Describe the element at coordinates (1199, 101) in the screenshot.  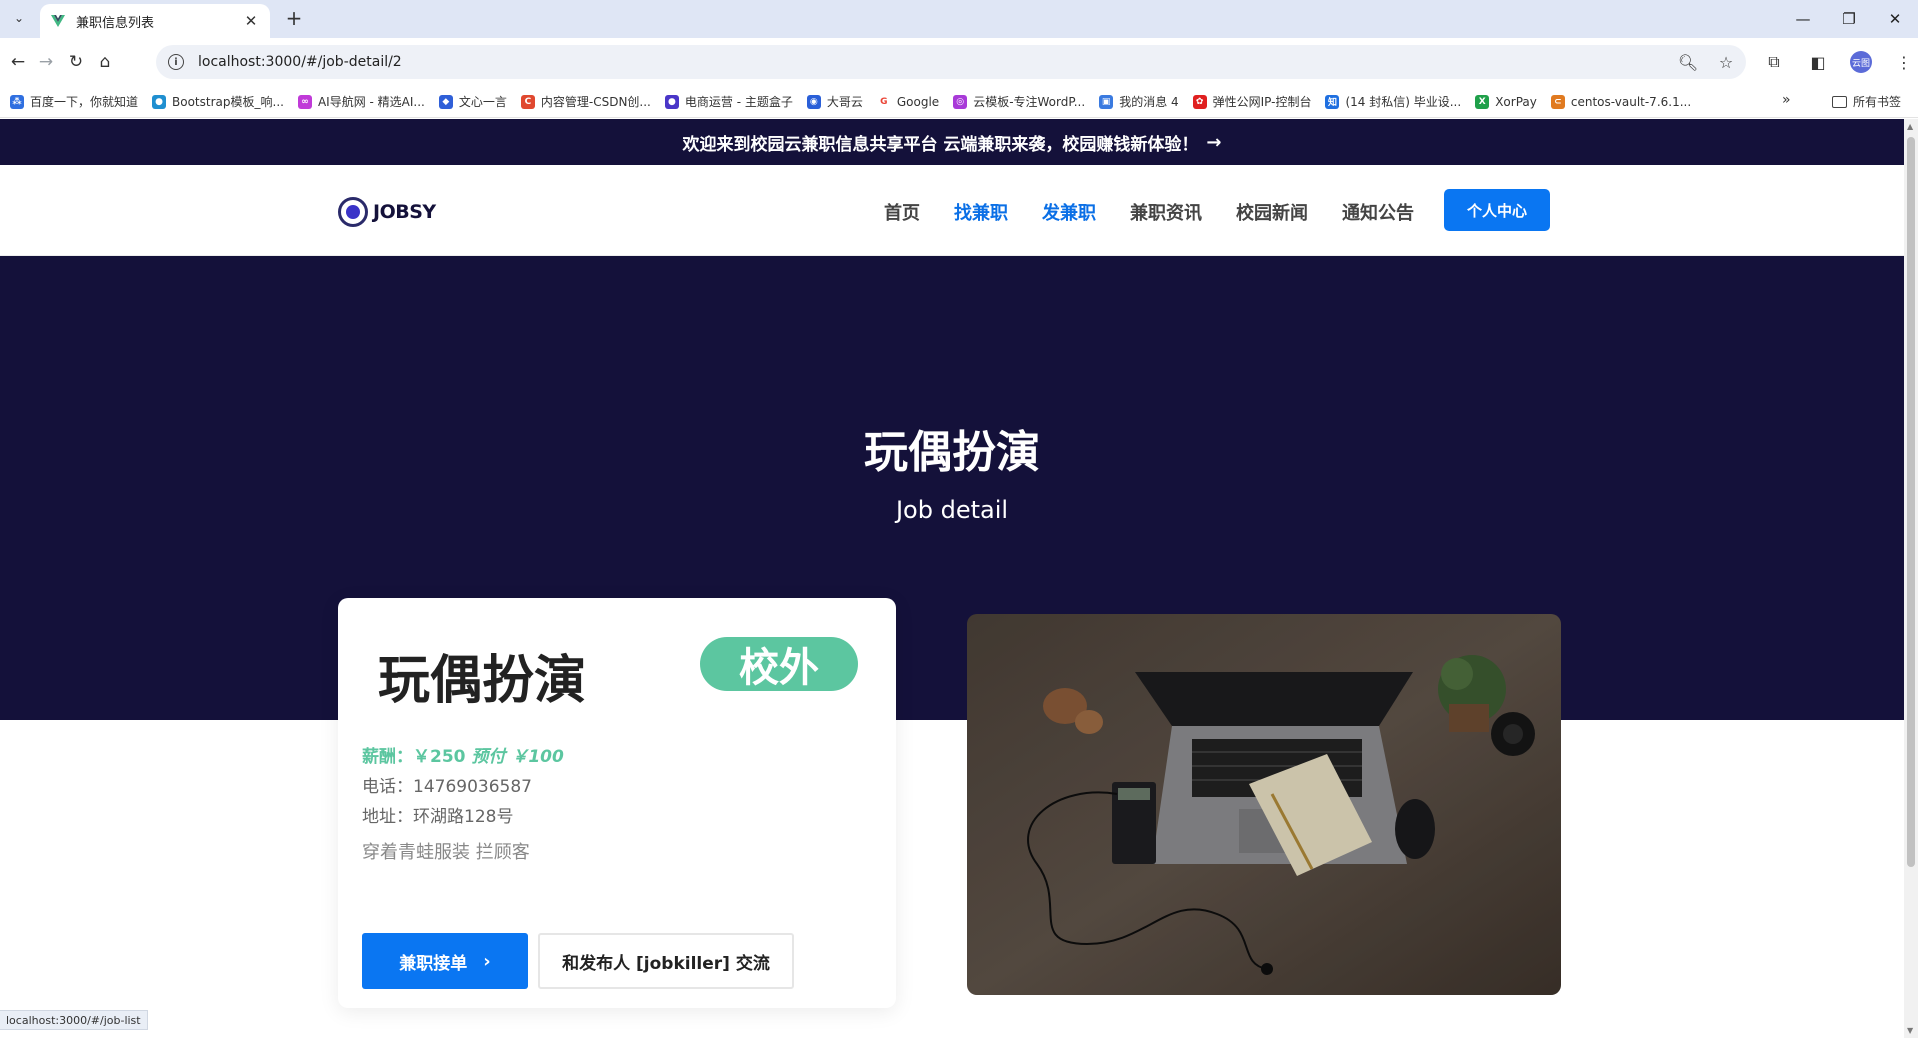
I see `bookmark-favicon-icon: ✿` at that location.